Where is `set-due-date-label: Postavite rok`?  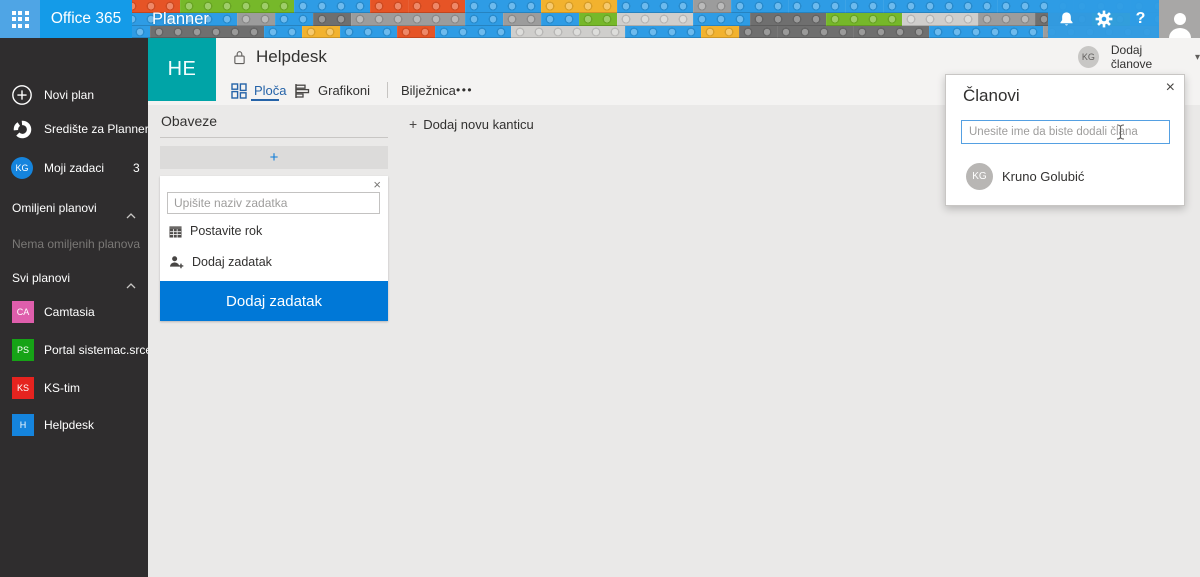
set-due-date-label: Postavite rok is located at coordinates (226, 231).